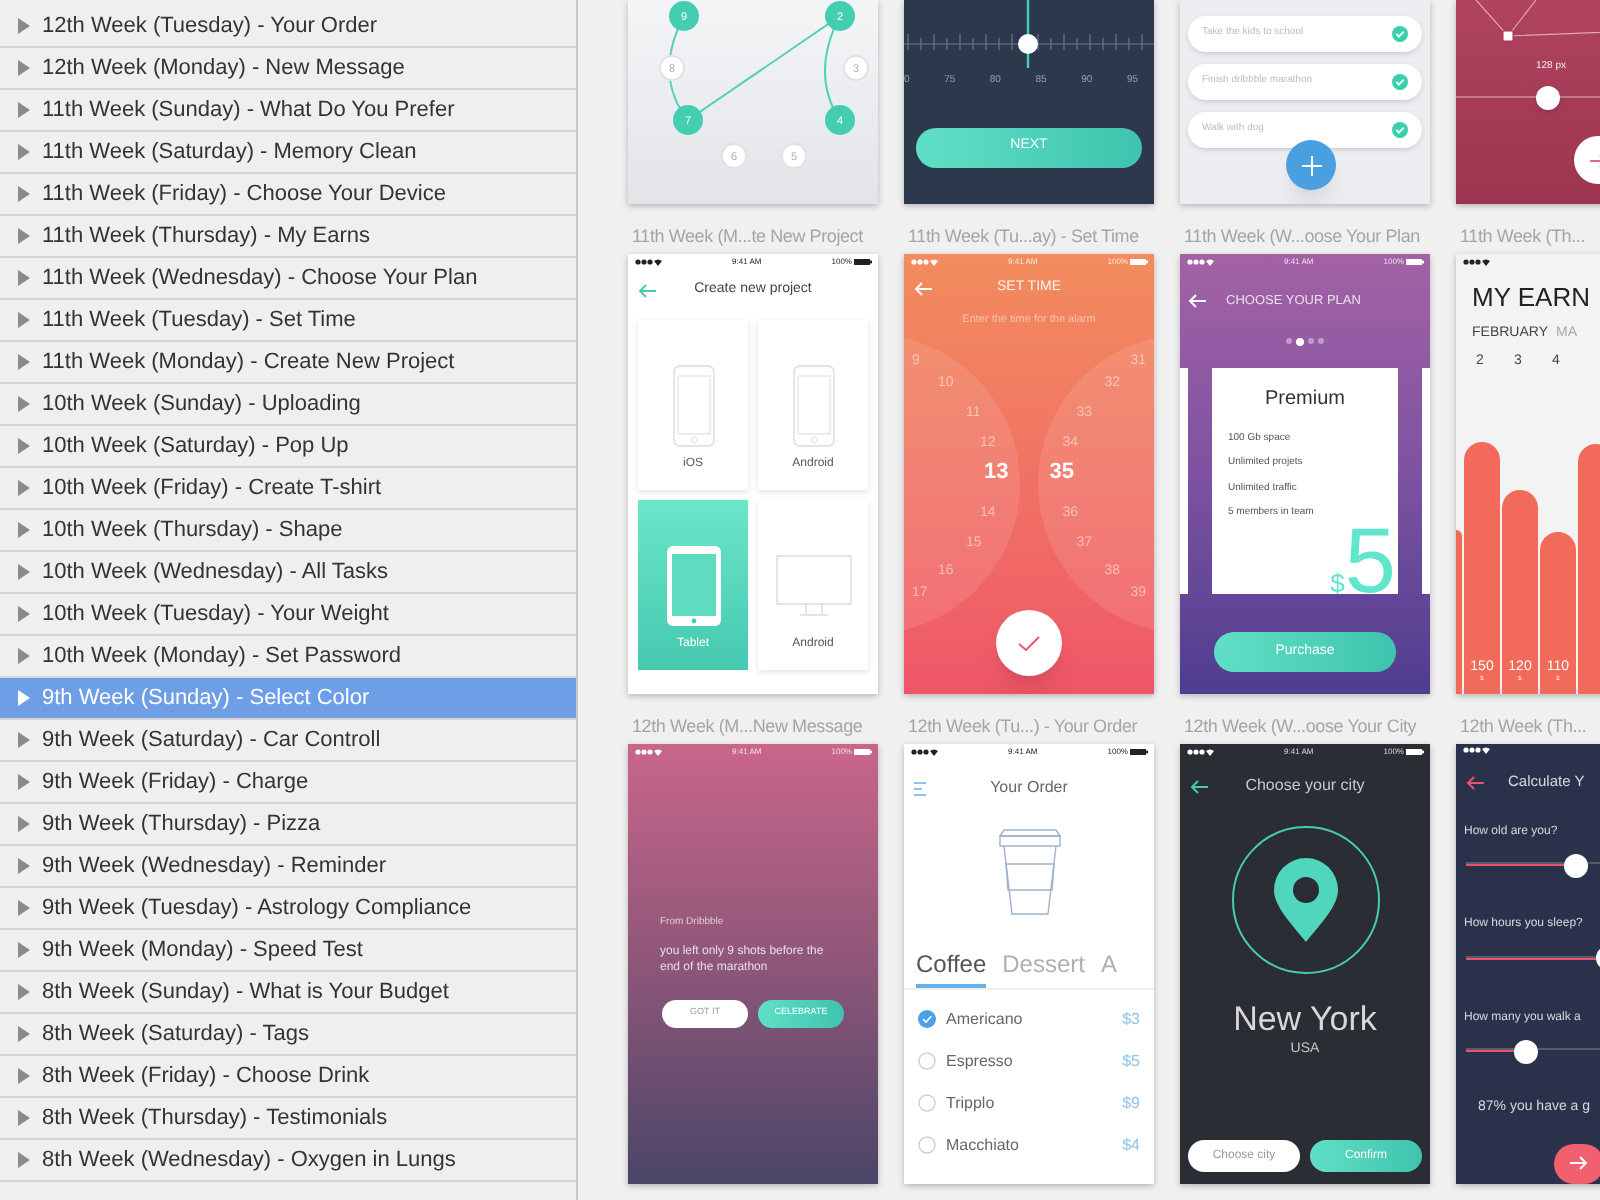 This screenshot has height=1200, width=1600. Describe the element at coordinates (1305, 900) in the screenshot. I see `map-pin-icon` at that location.